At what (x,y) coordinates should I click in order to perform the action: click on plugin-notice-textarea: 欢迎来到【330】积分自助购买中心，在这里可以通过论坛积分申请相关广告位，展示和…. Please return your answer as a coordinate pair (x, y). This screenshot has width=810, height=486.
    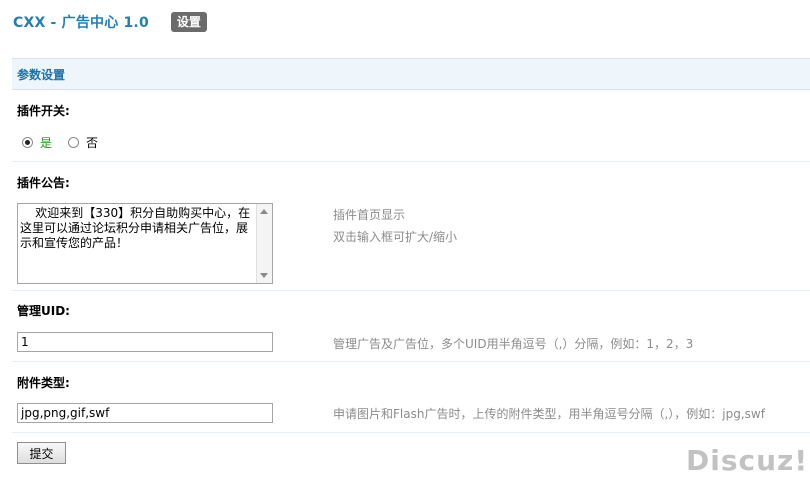
    Looking at the image, I should click on (145, 243).